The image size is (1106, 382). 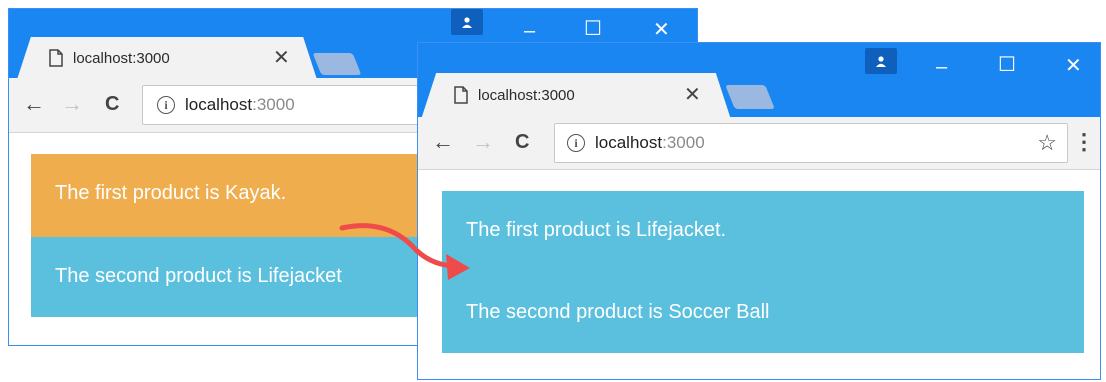 What do you see at coordinates (198, 276) in the screenshot?
I see `second-product-text: The second product is Lifejacket` at bounding box center [198, 276].